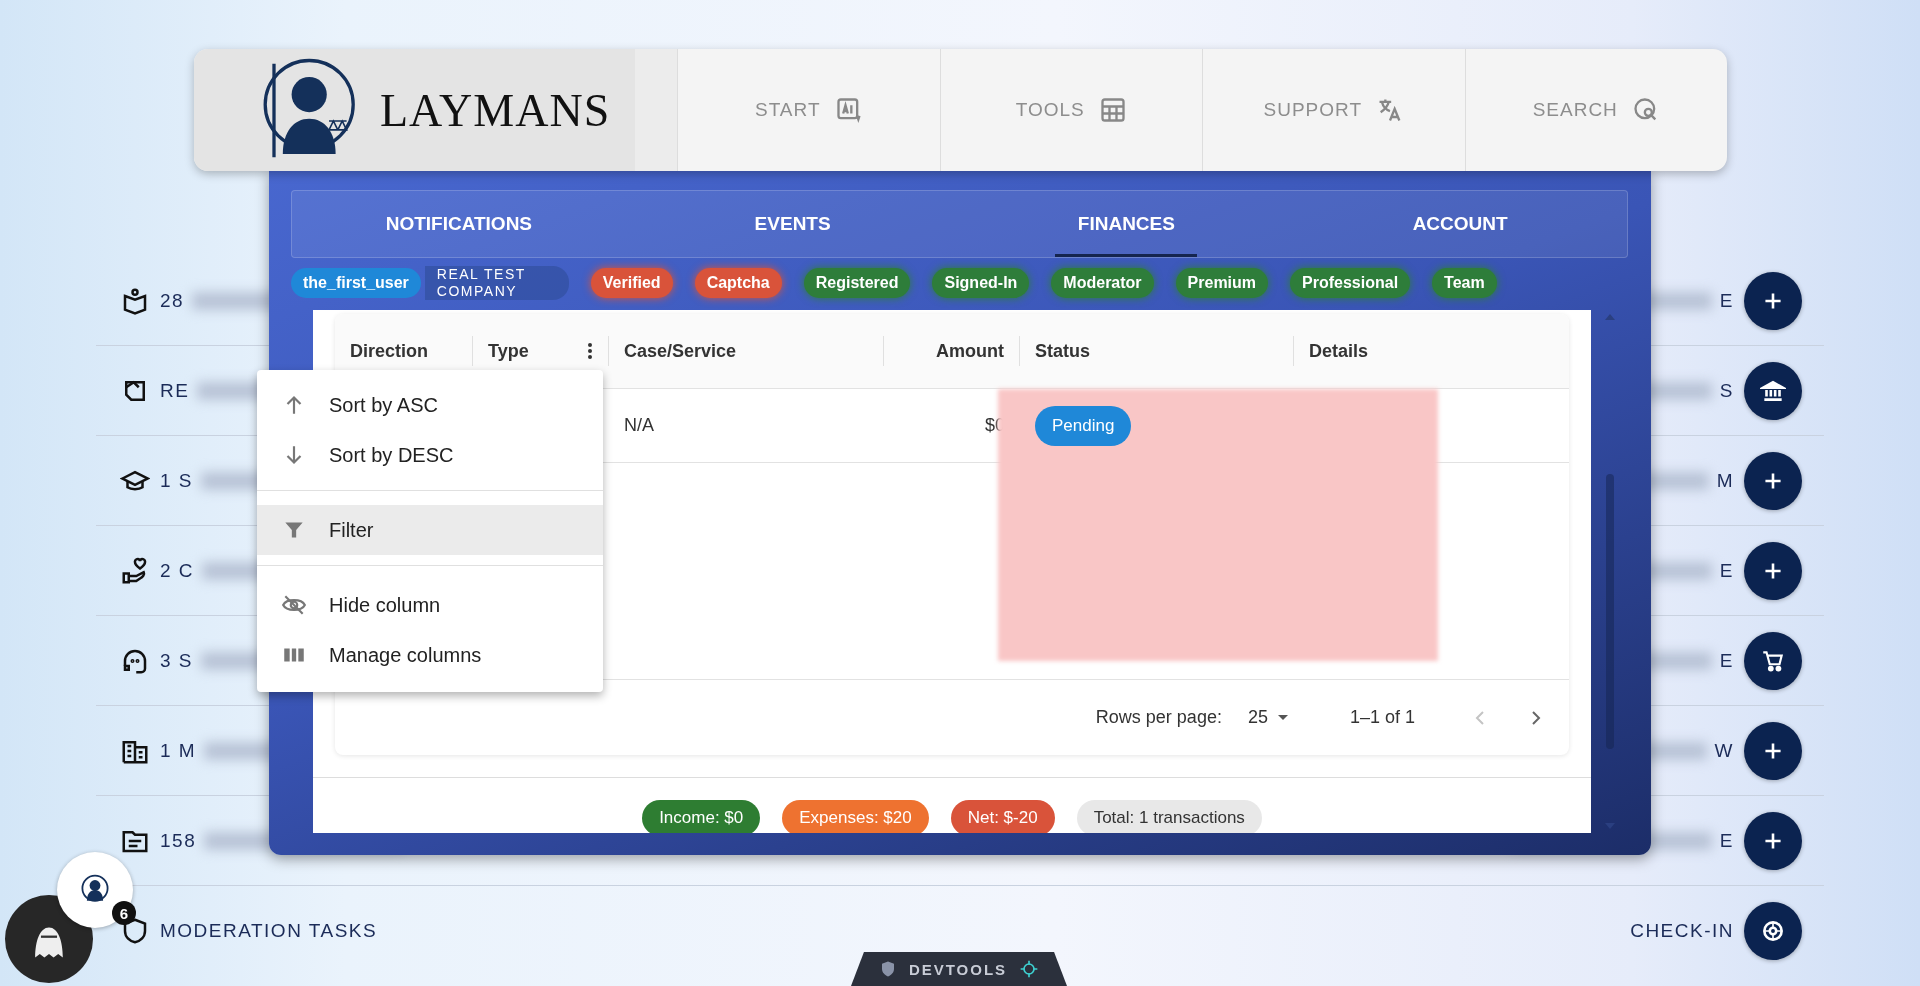 The height and width of the screenshot is (986, 1920). What do you see at coordinates (430, 605) in the screenshot?
I see `menu-item: Hide column` at bounding box center [430, 605].